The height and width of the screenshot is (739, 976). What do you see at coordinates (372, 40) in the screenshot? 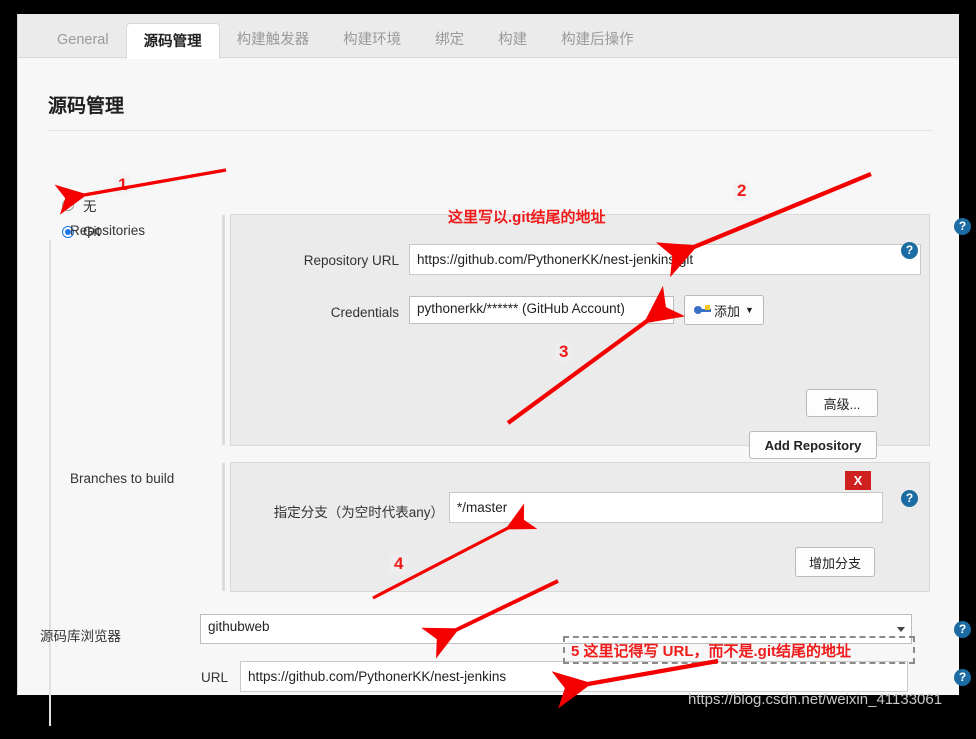
I see `tab-build-env: 构建环境` at bounding box center [372, 40].